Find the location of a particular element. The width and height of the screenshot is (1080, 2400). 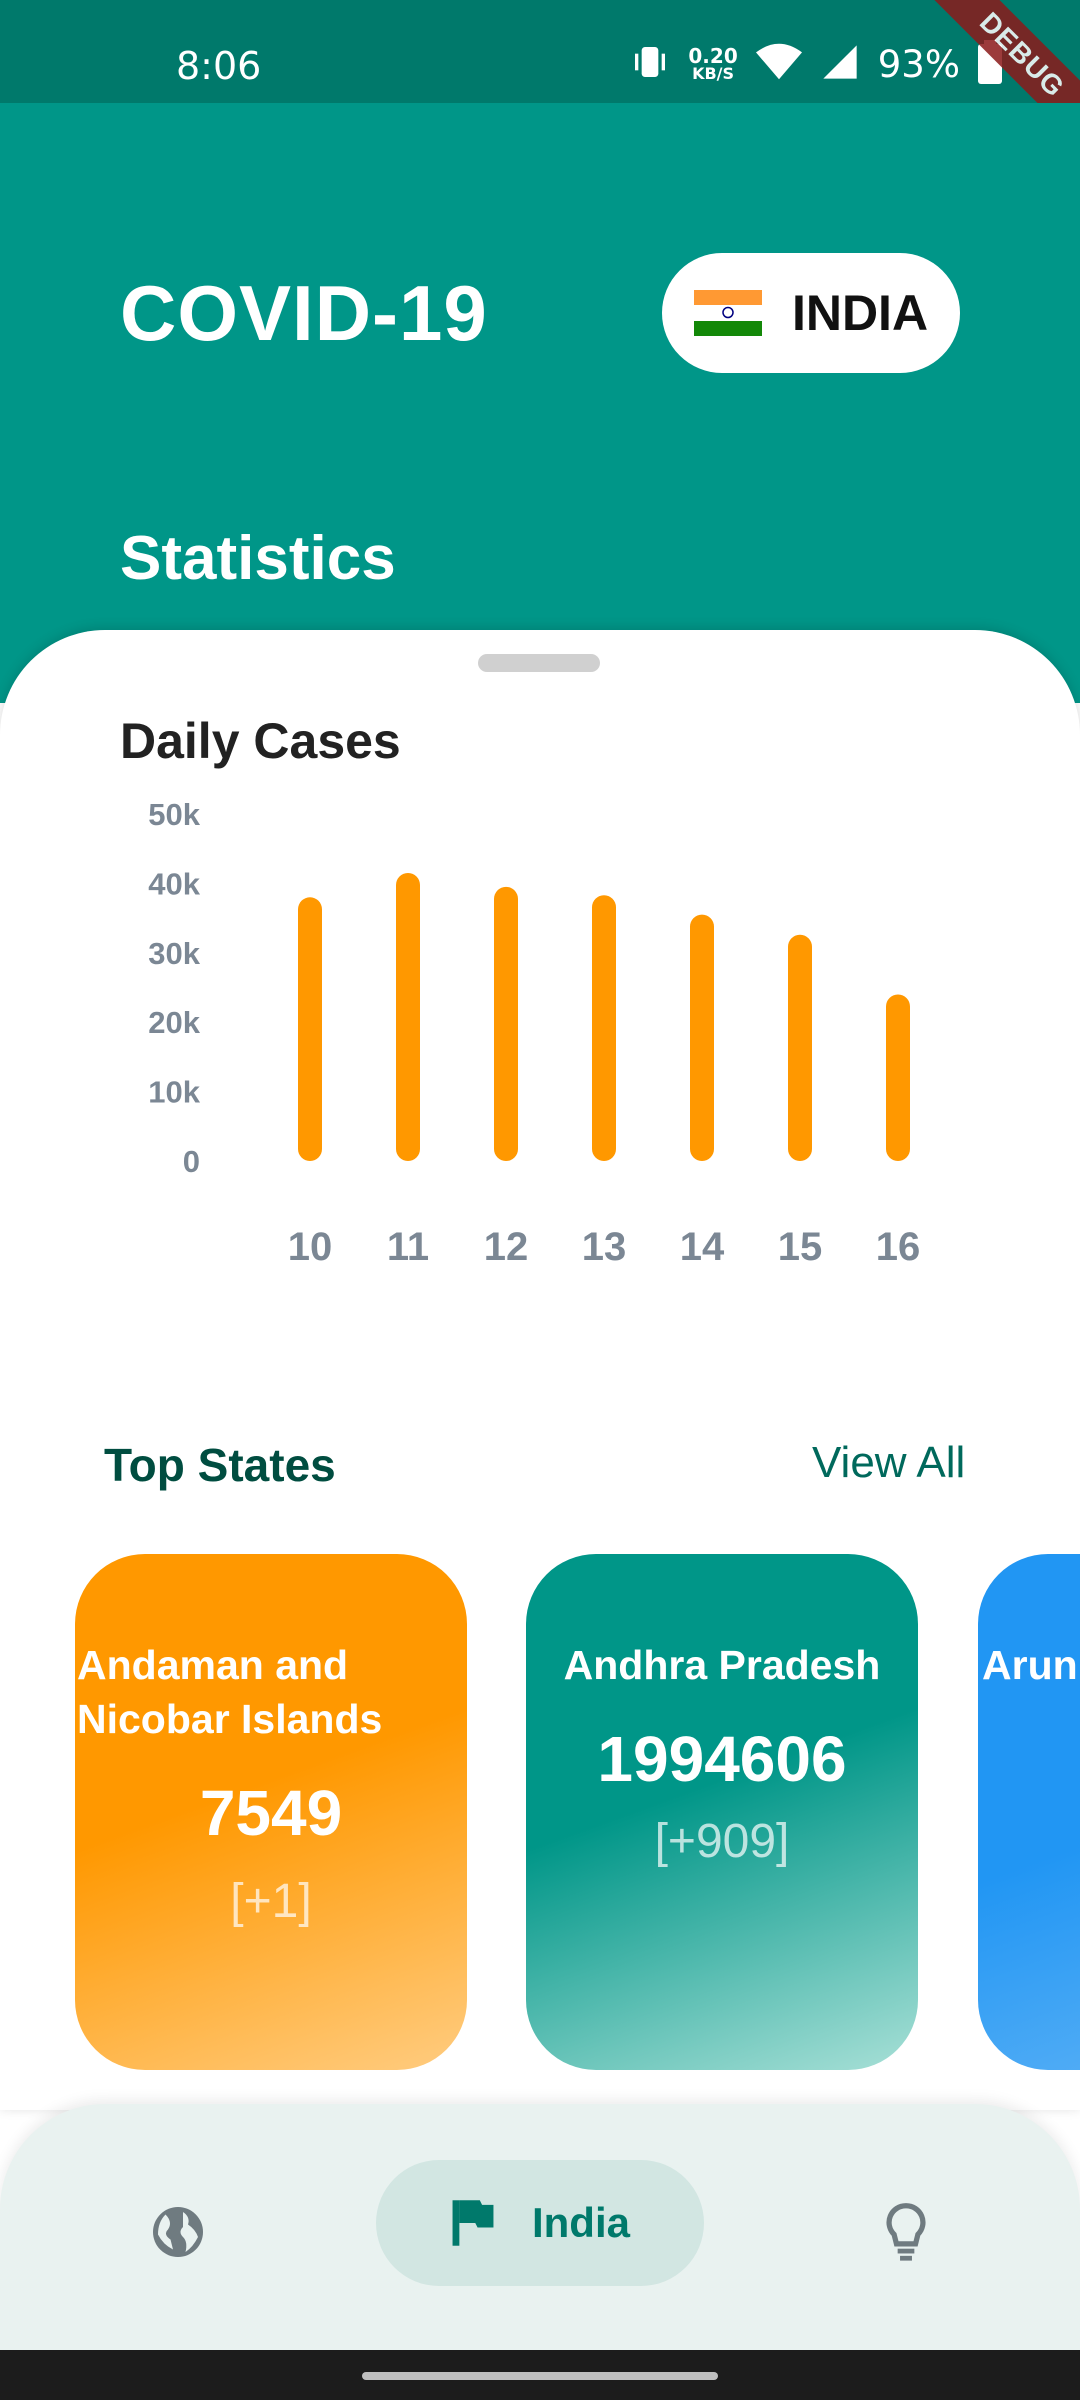

top-states-title: Top States is located at coordinates (220, 1465).